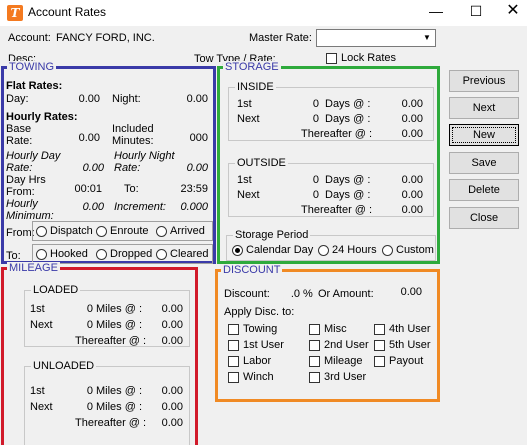 This screenshot has width=527, height=445. Describe the element at coordinates (233, 377) in the screenshot. I see `disc-winch-checkbox` at that location.